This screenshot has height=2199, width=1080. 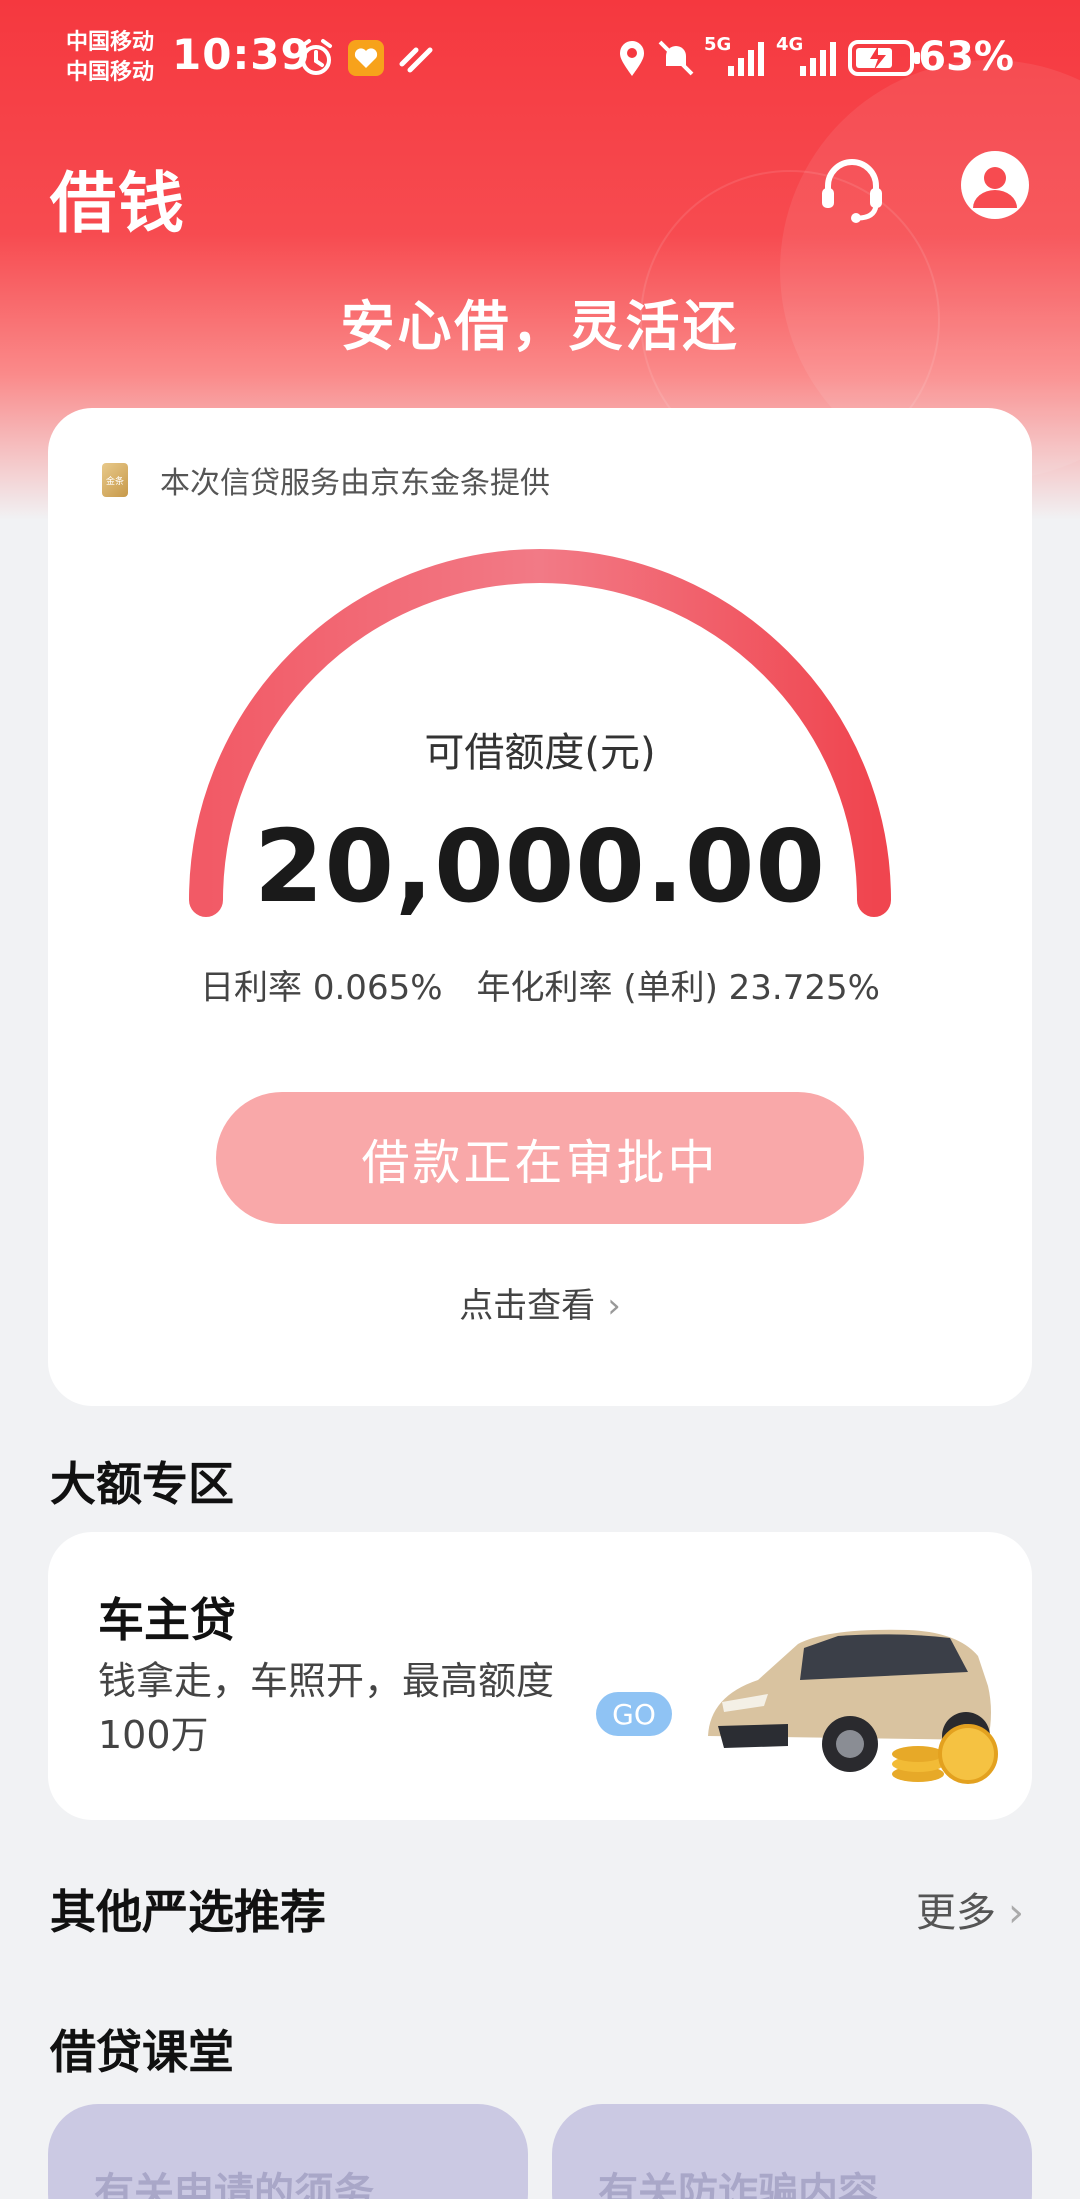 I want to click on headset-icon, so click(x=852, y=190).